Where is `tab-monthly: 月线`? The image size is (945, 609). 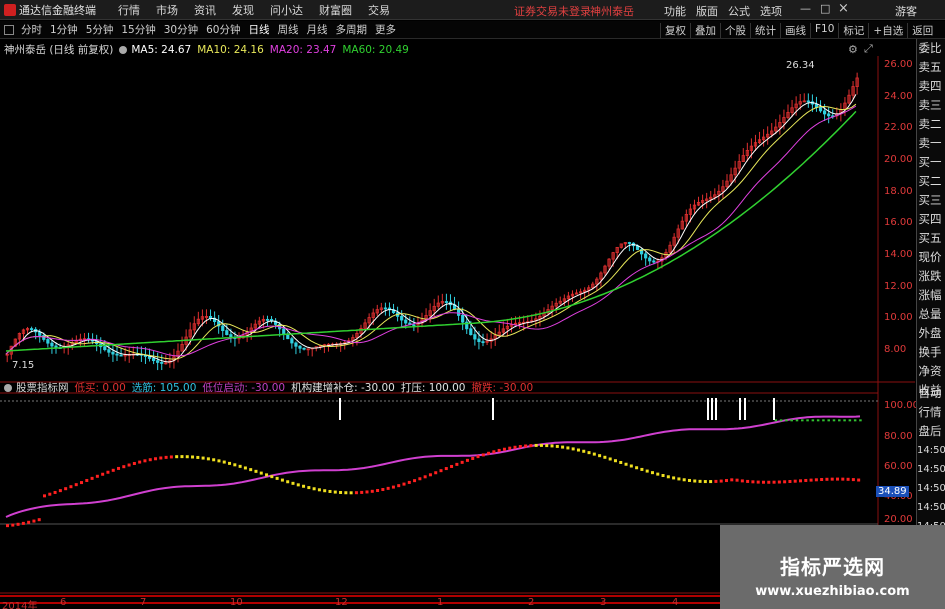
tab-monthly: 月线 is located at coordinates (317, 29).